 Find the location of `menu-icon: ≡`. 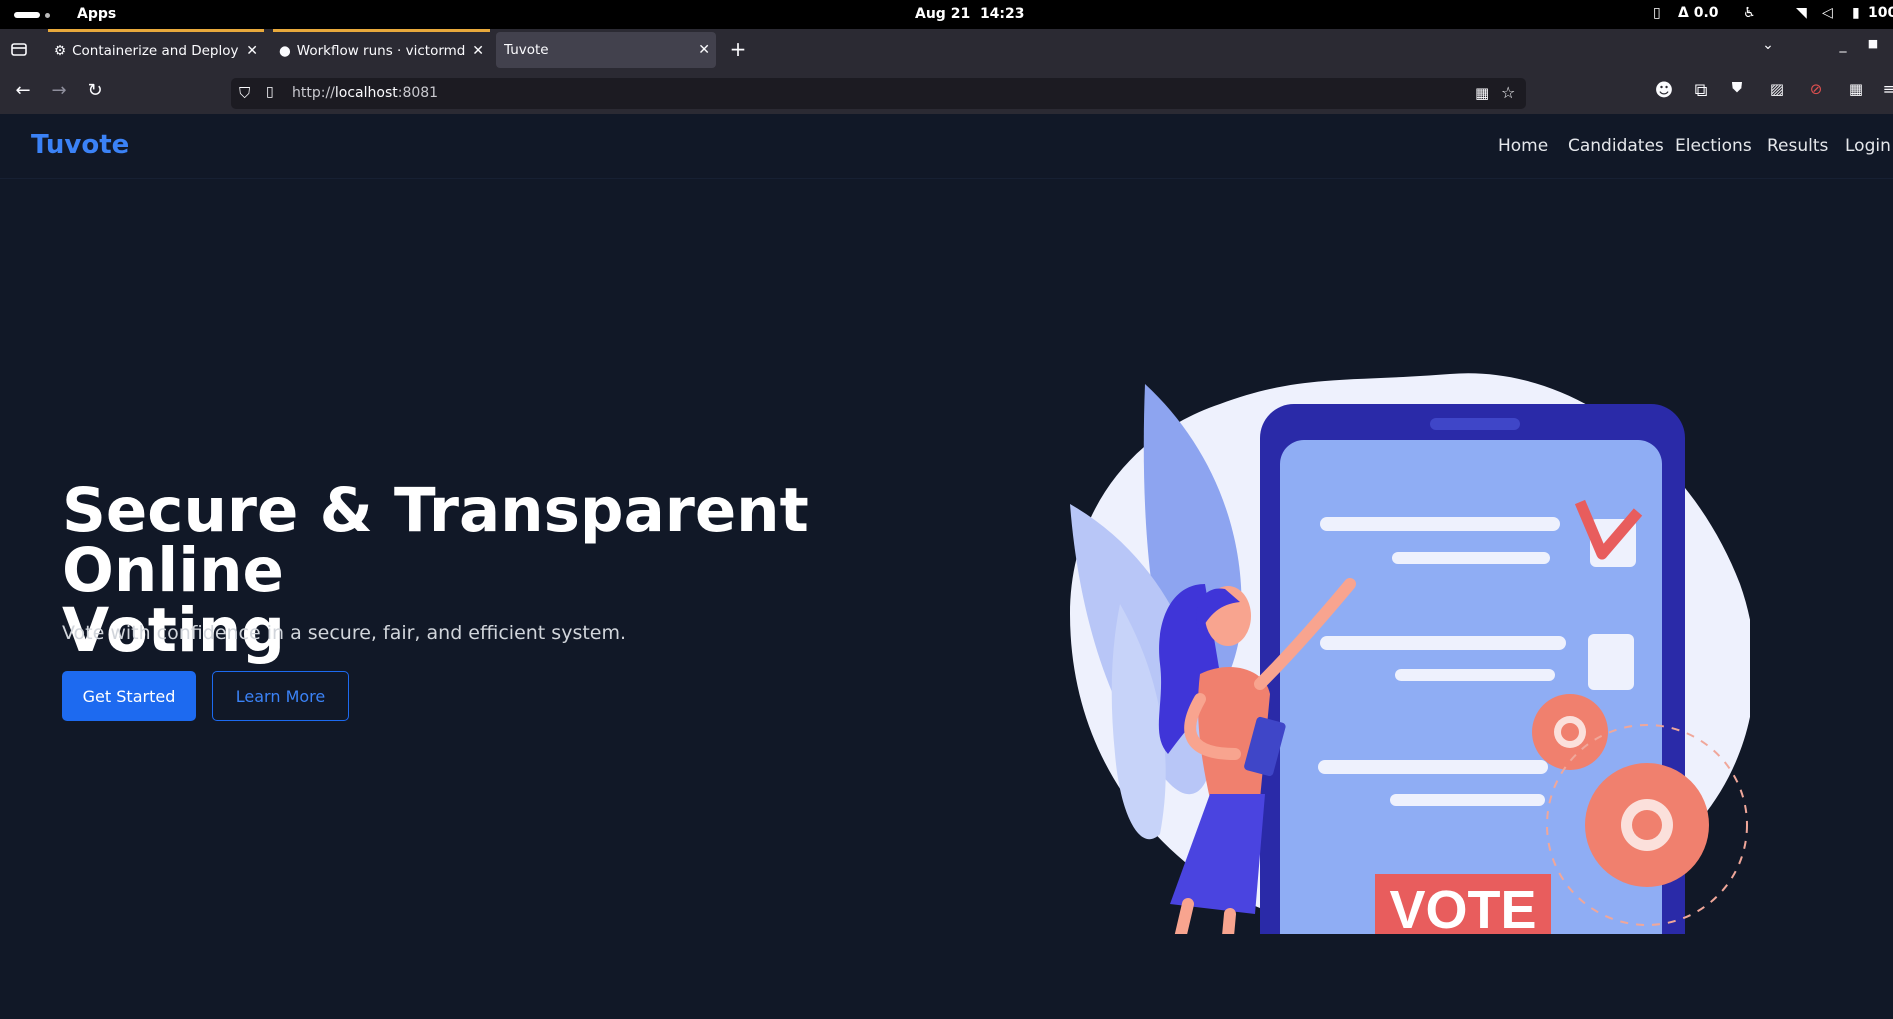

menu-icon: ≡ is located at coordinates (1884, 89).